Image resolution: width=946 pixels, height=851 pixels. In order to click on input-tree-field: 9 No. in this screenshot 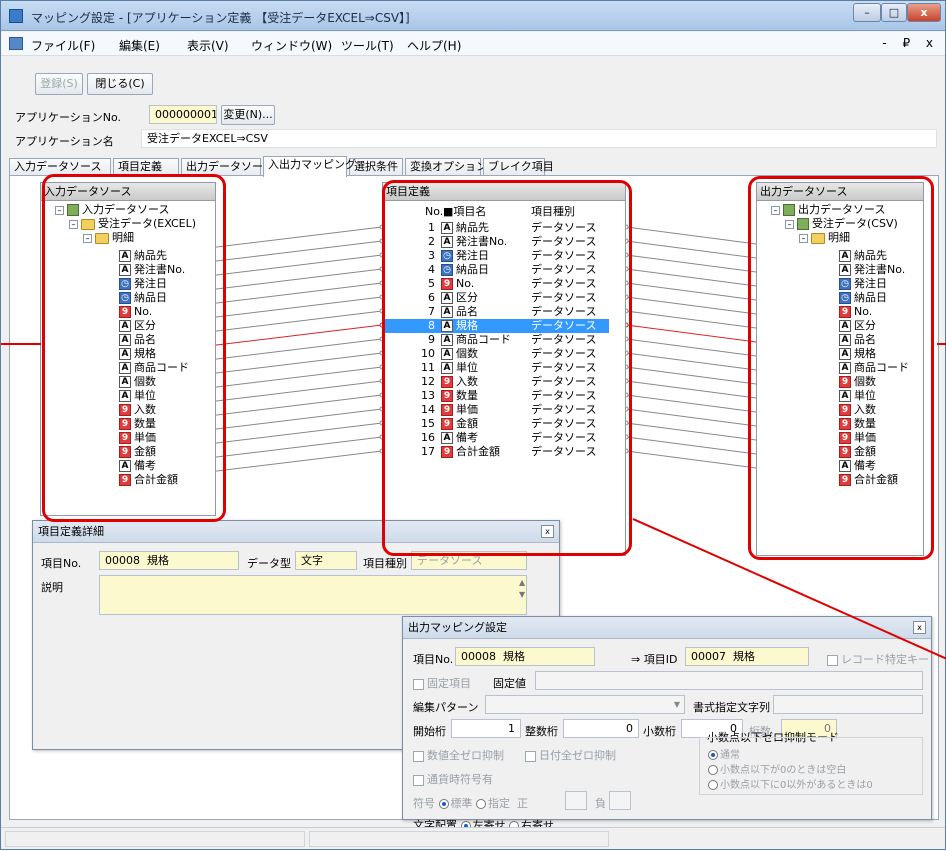, I will do `click(135, 312)`.